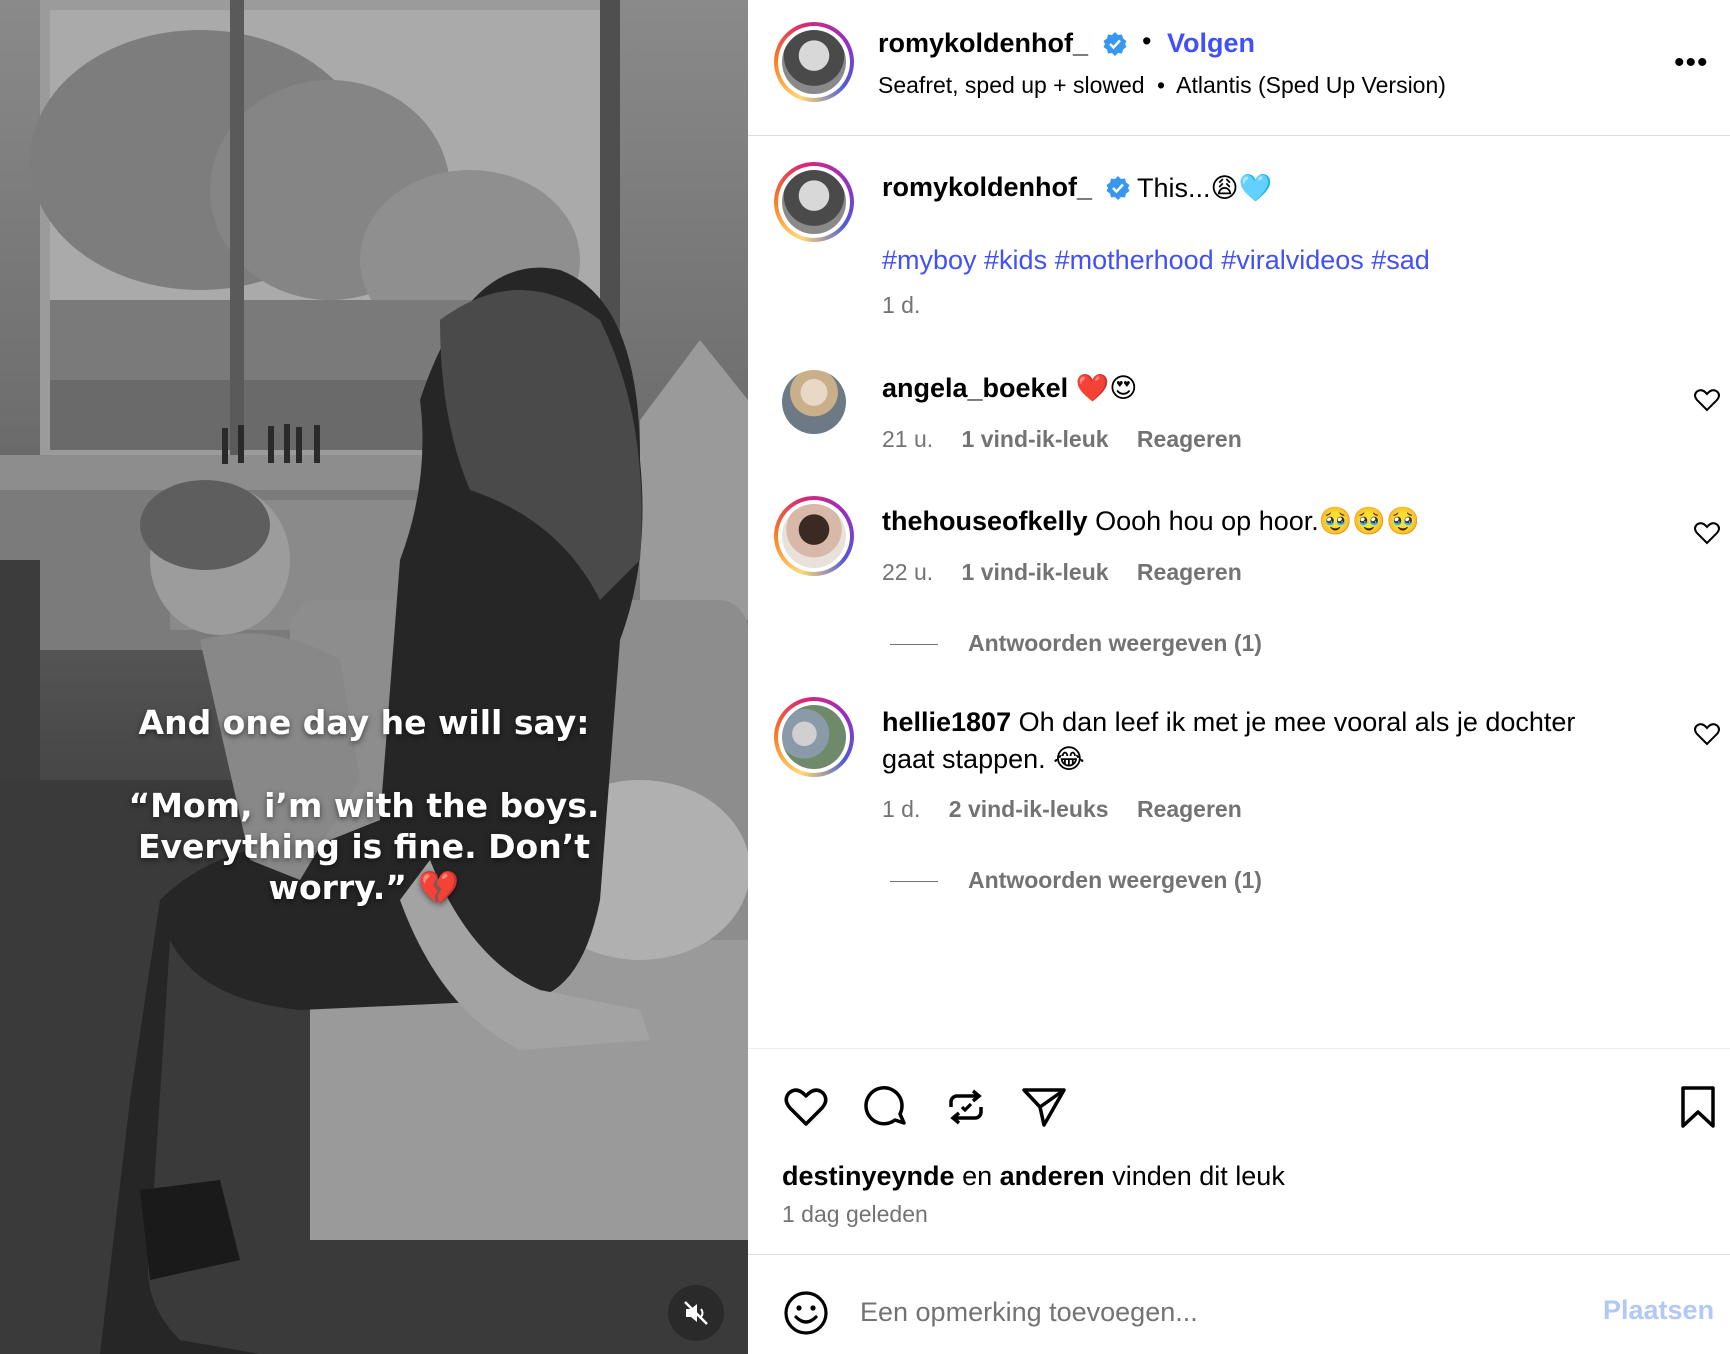  I want to click on caption-timestamp: 1 d., so click(901, 305).